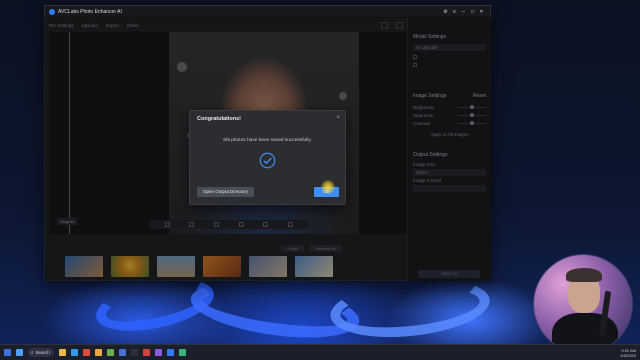 Image resolution: width=640 pixels, height=360 pixels. Describe the element at coordinates (328, 187) in the screenshot. I see `cursor-highlight` at that location.